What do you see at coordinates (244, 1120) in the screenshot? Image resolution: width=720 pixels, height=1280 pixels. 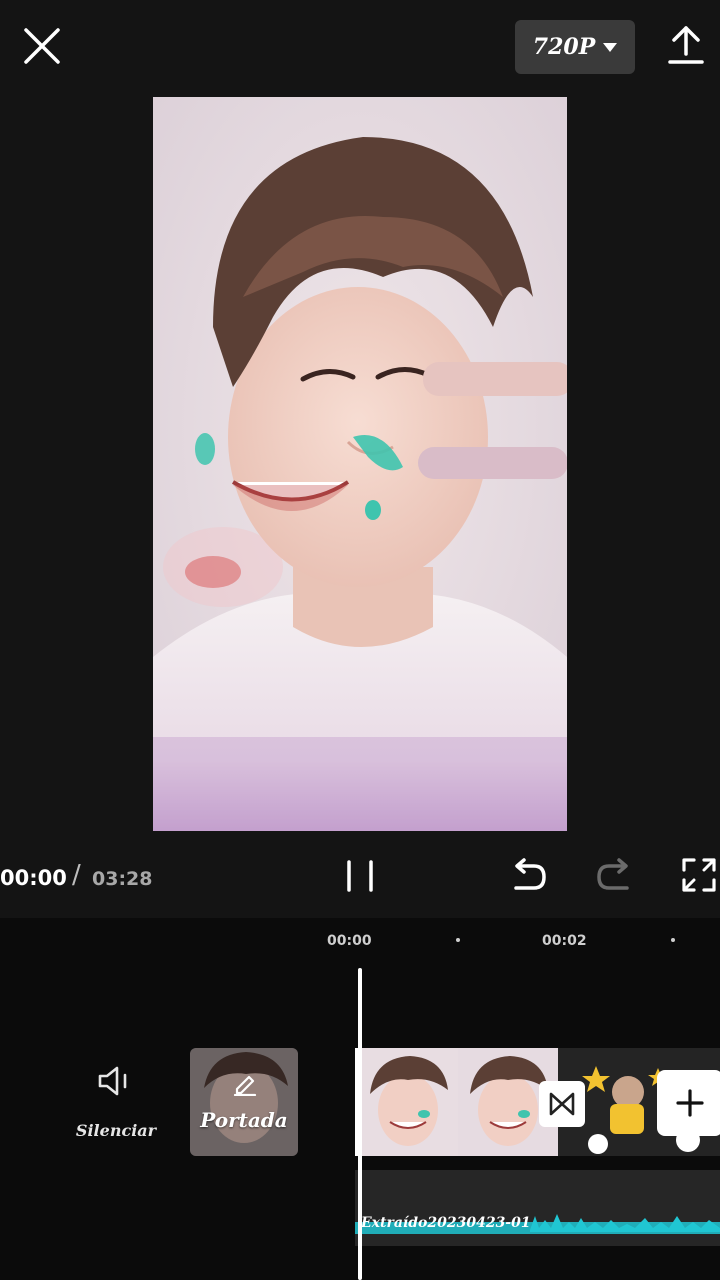 I see `cover-label: Portada` at bounding box center [244, 1120].